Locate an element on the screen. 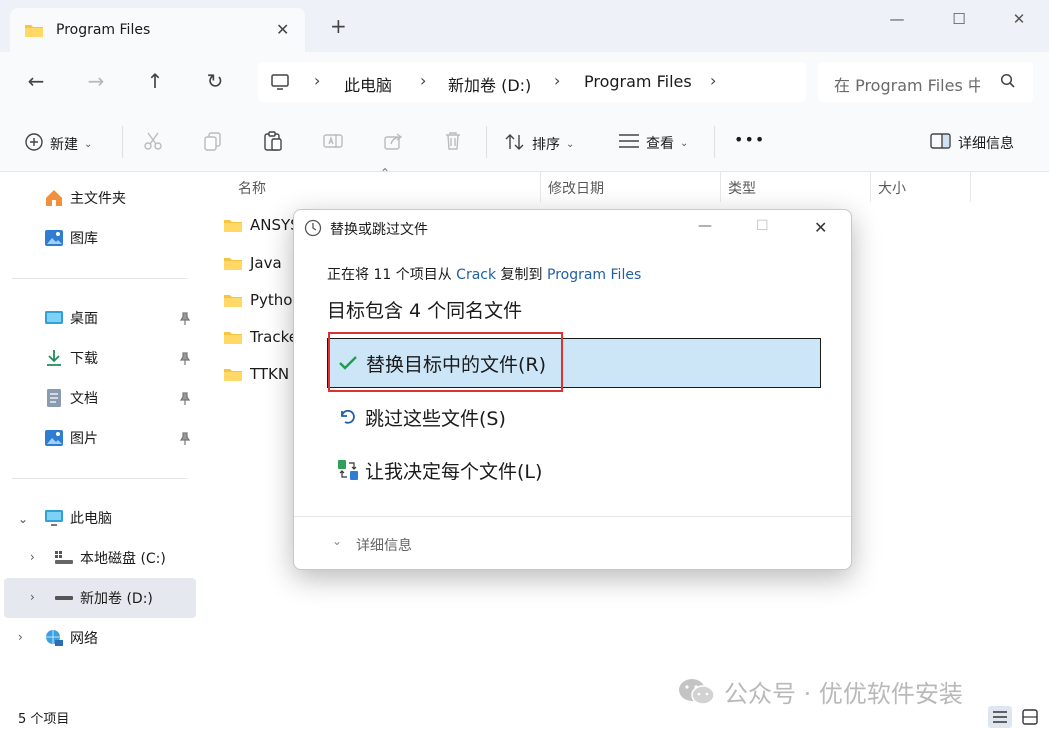 The image size is (1049, 733). list-item: Tracke is located at coordinates (261, 337).